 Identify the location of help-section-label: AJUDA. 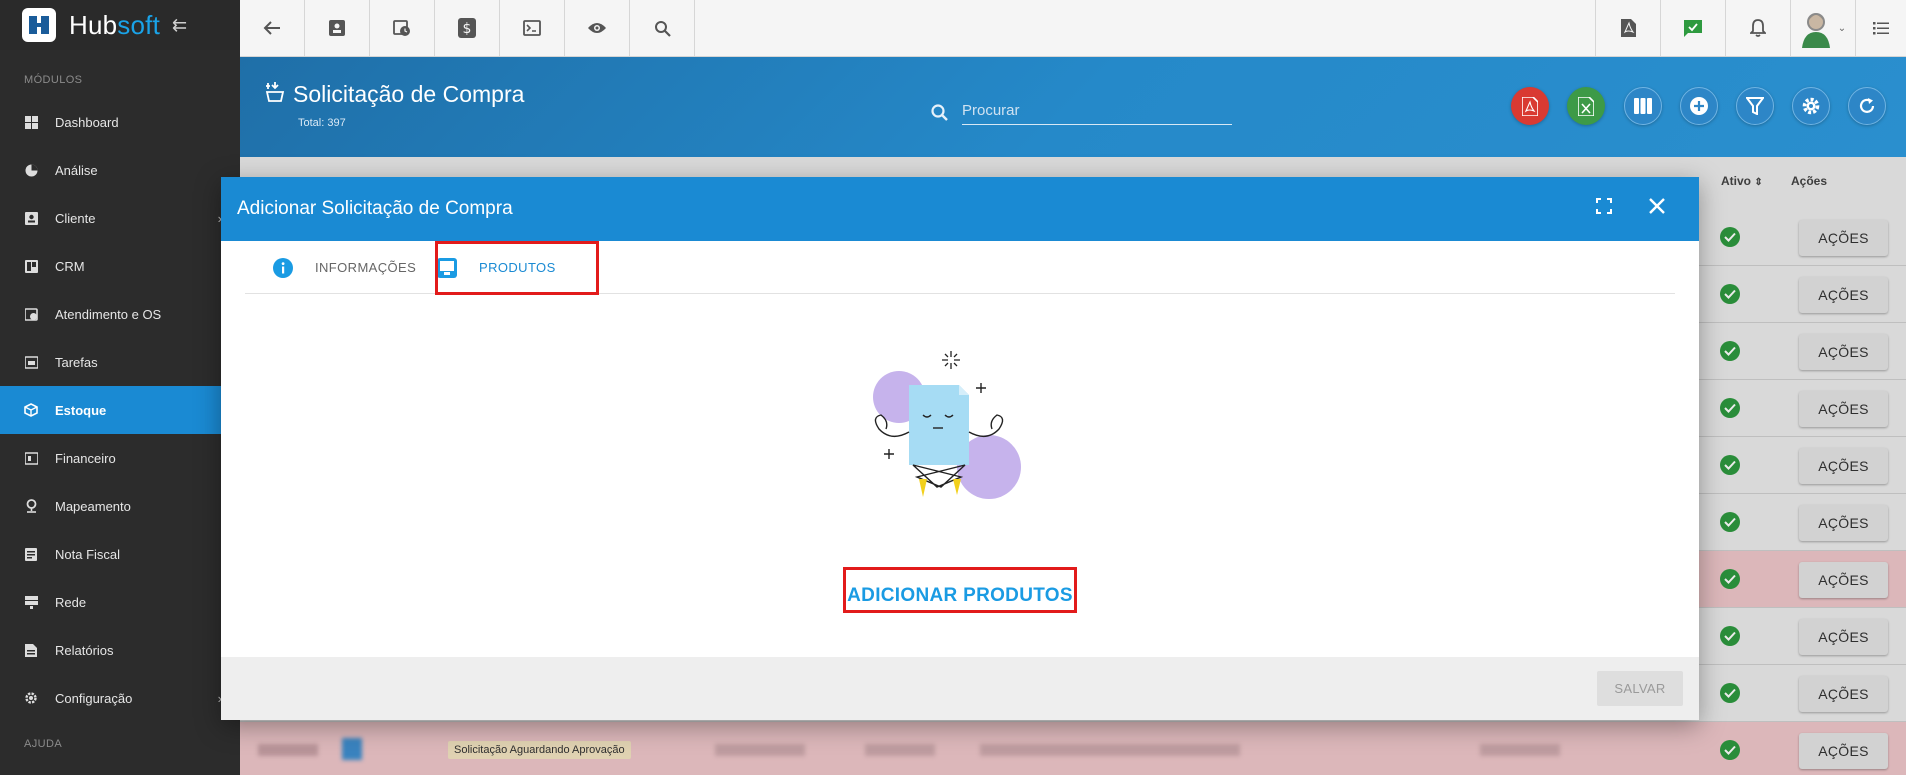
(43, 744).